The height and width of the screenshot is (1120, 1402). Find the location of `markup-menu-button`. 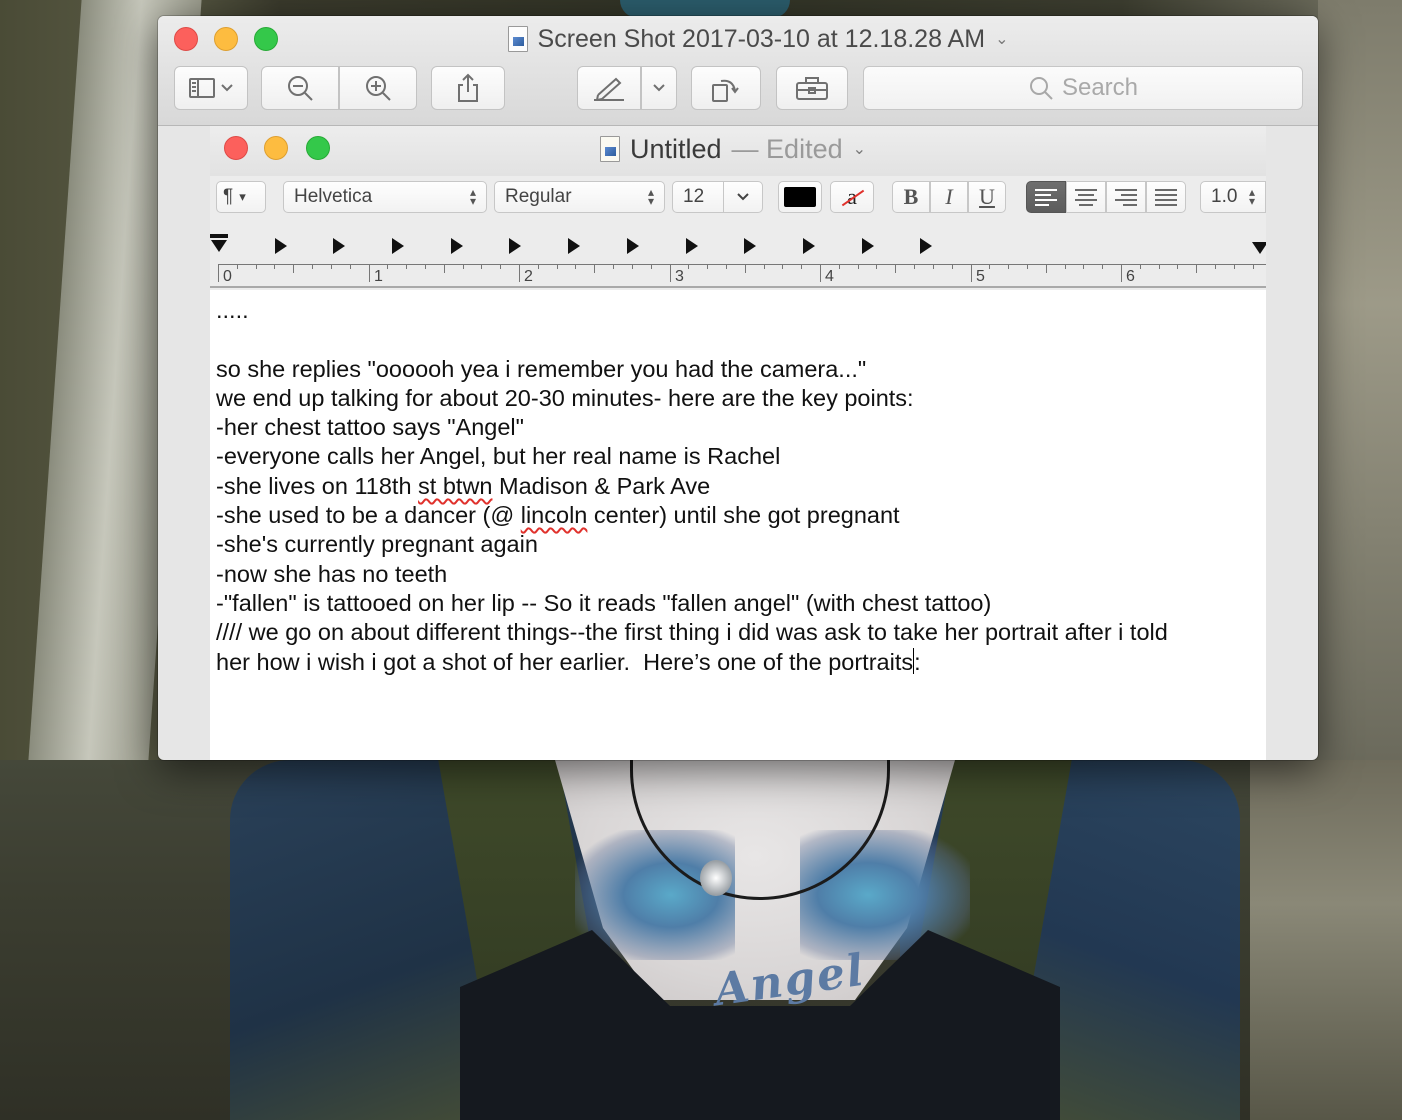

markup-menu-button is located at coordinates (659, 88).